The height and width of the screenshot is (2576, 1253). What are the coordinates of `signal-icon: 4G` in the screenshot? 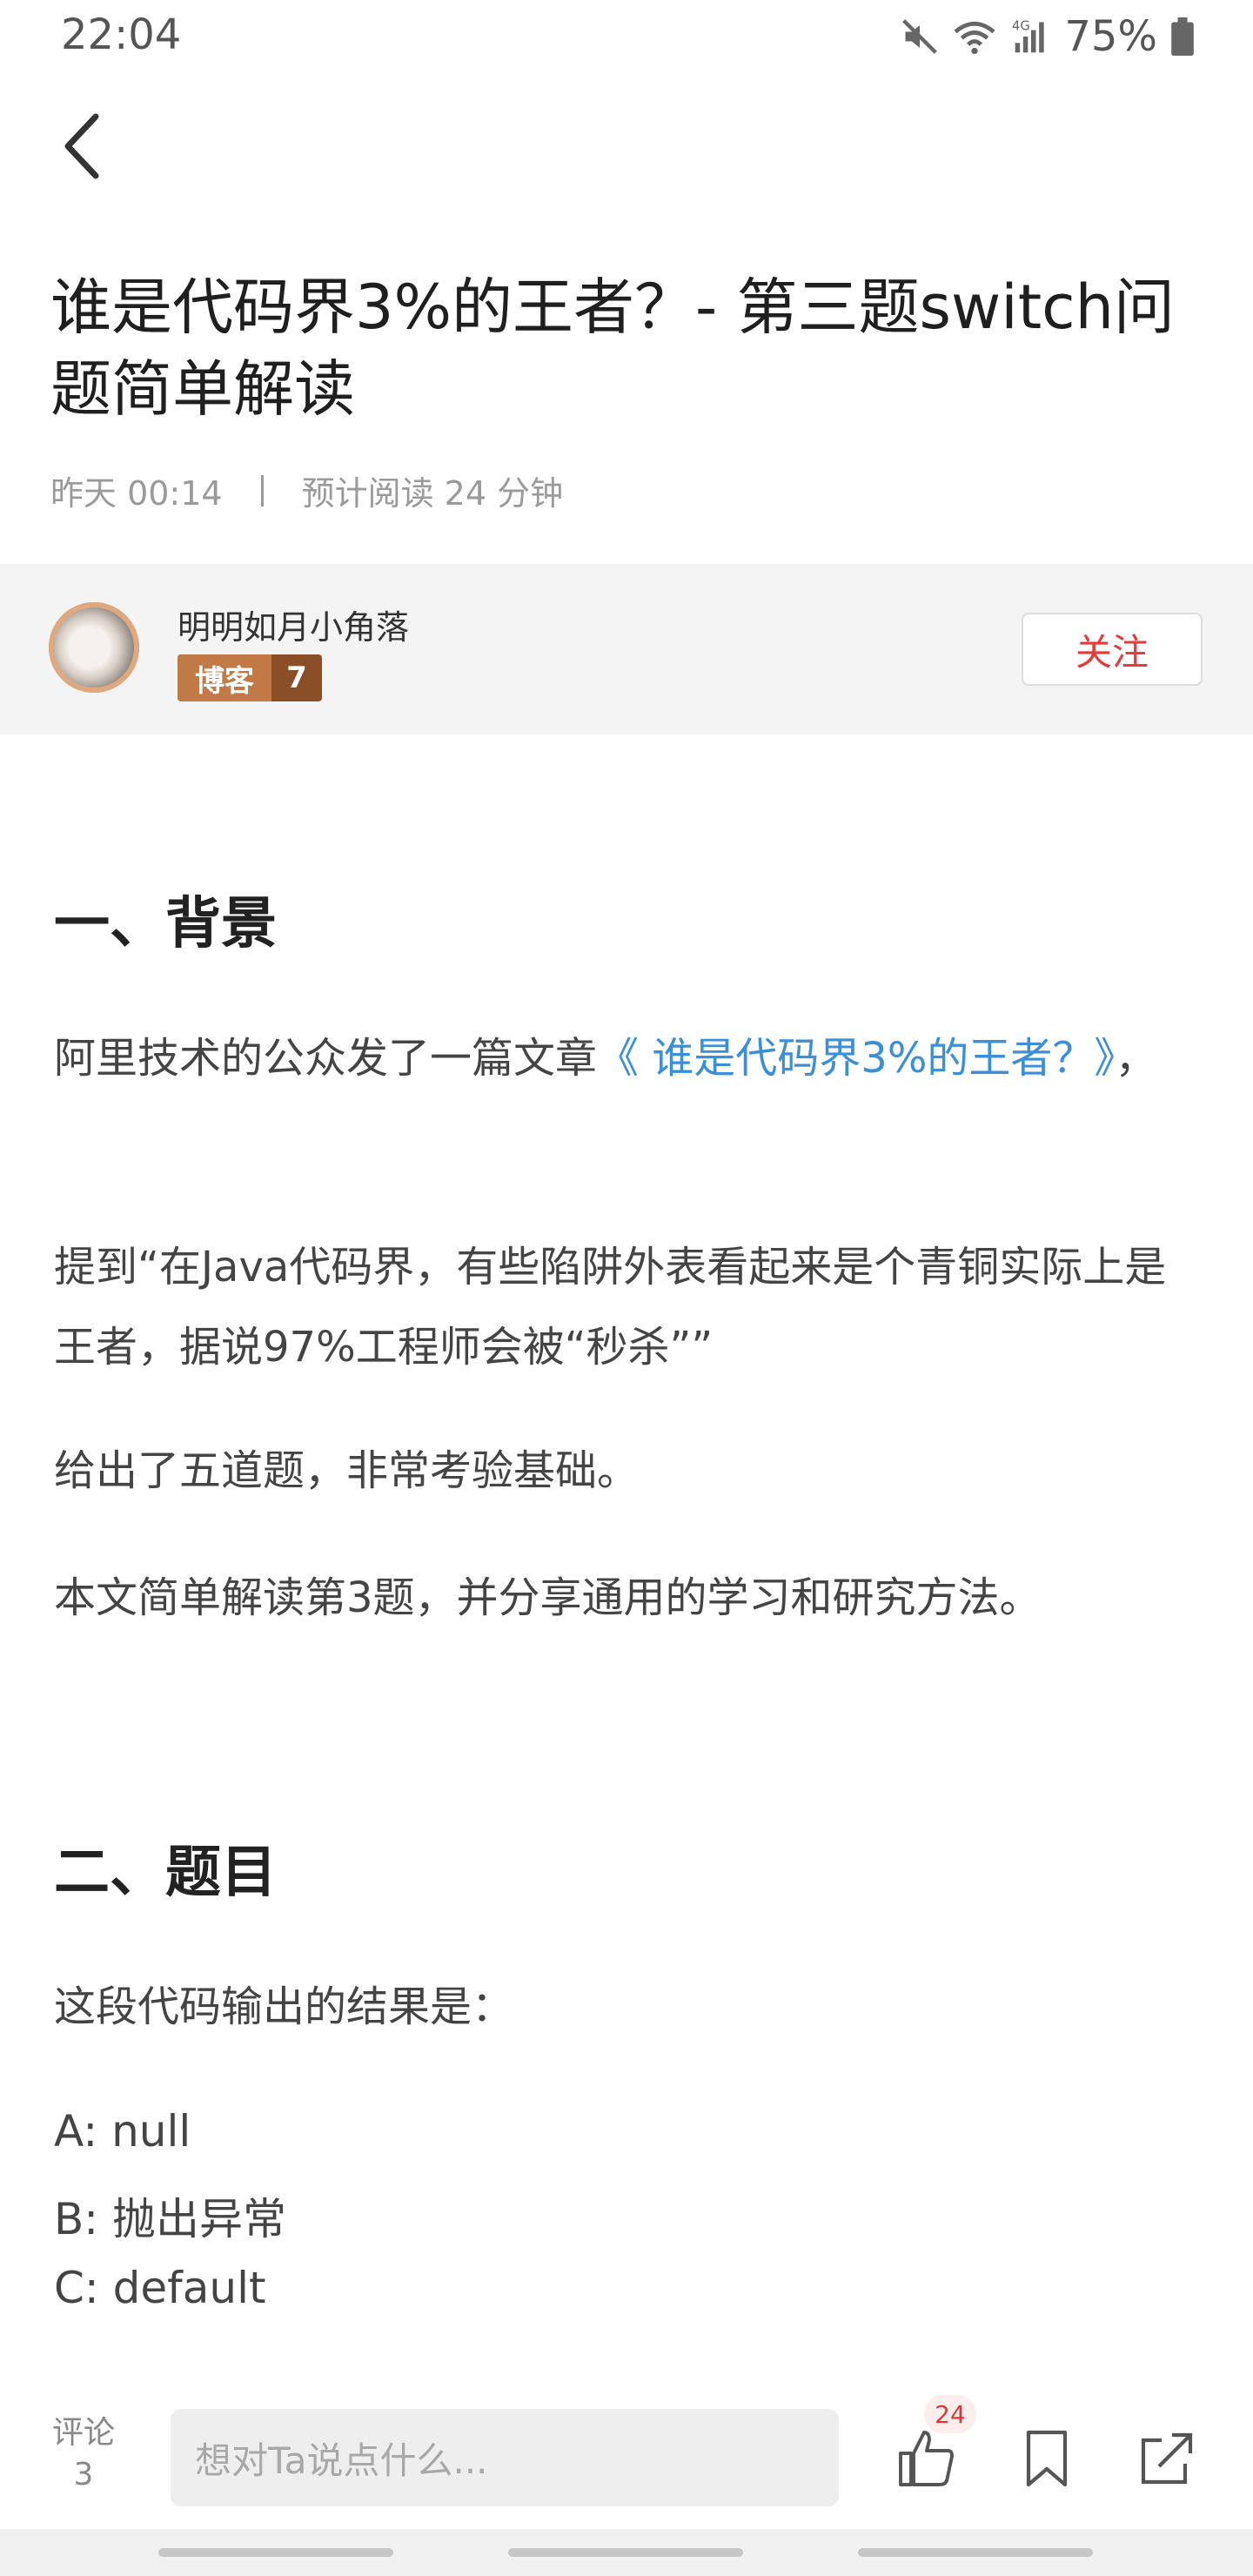 It's located at (1031, 37).